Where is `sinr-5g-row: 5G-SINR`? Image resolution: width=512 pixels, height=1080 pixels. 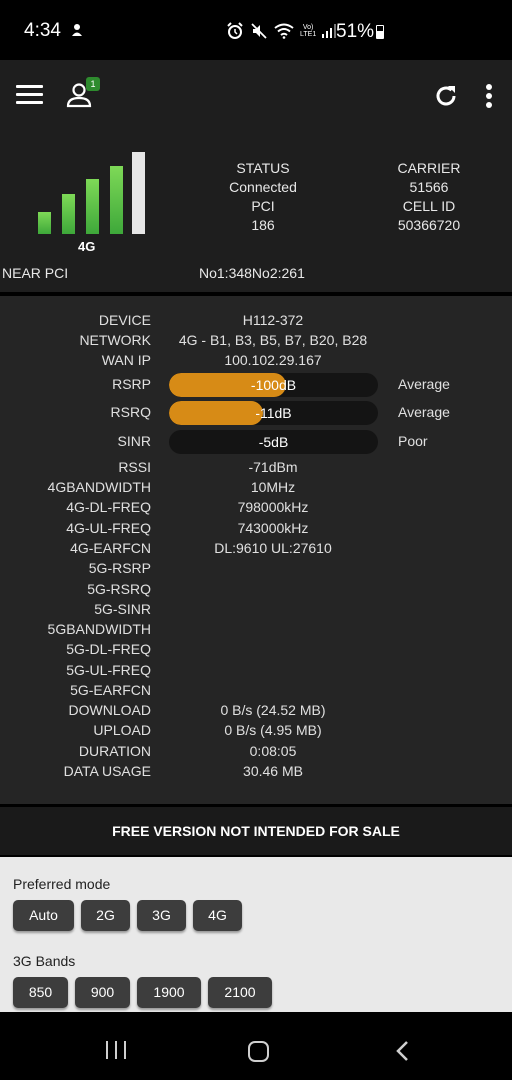
sinr-5g-row: 5G-SINR is located at coordinates (256, 611).